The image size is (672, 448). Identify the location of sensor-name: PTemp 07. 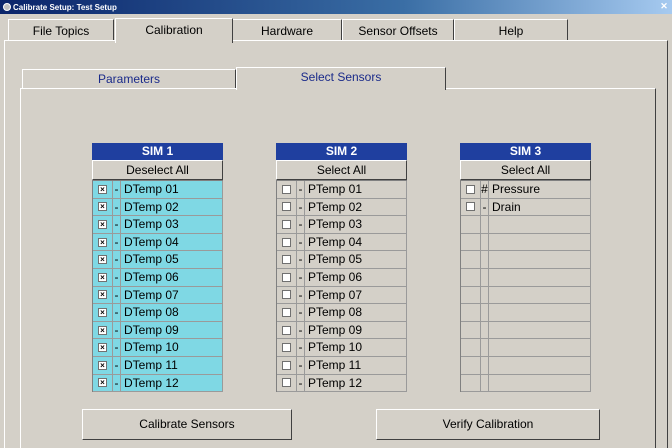
(356, 295).